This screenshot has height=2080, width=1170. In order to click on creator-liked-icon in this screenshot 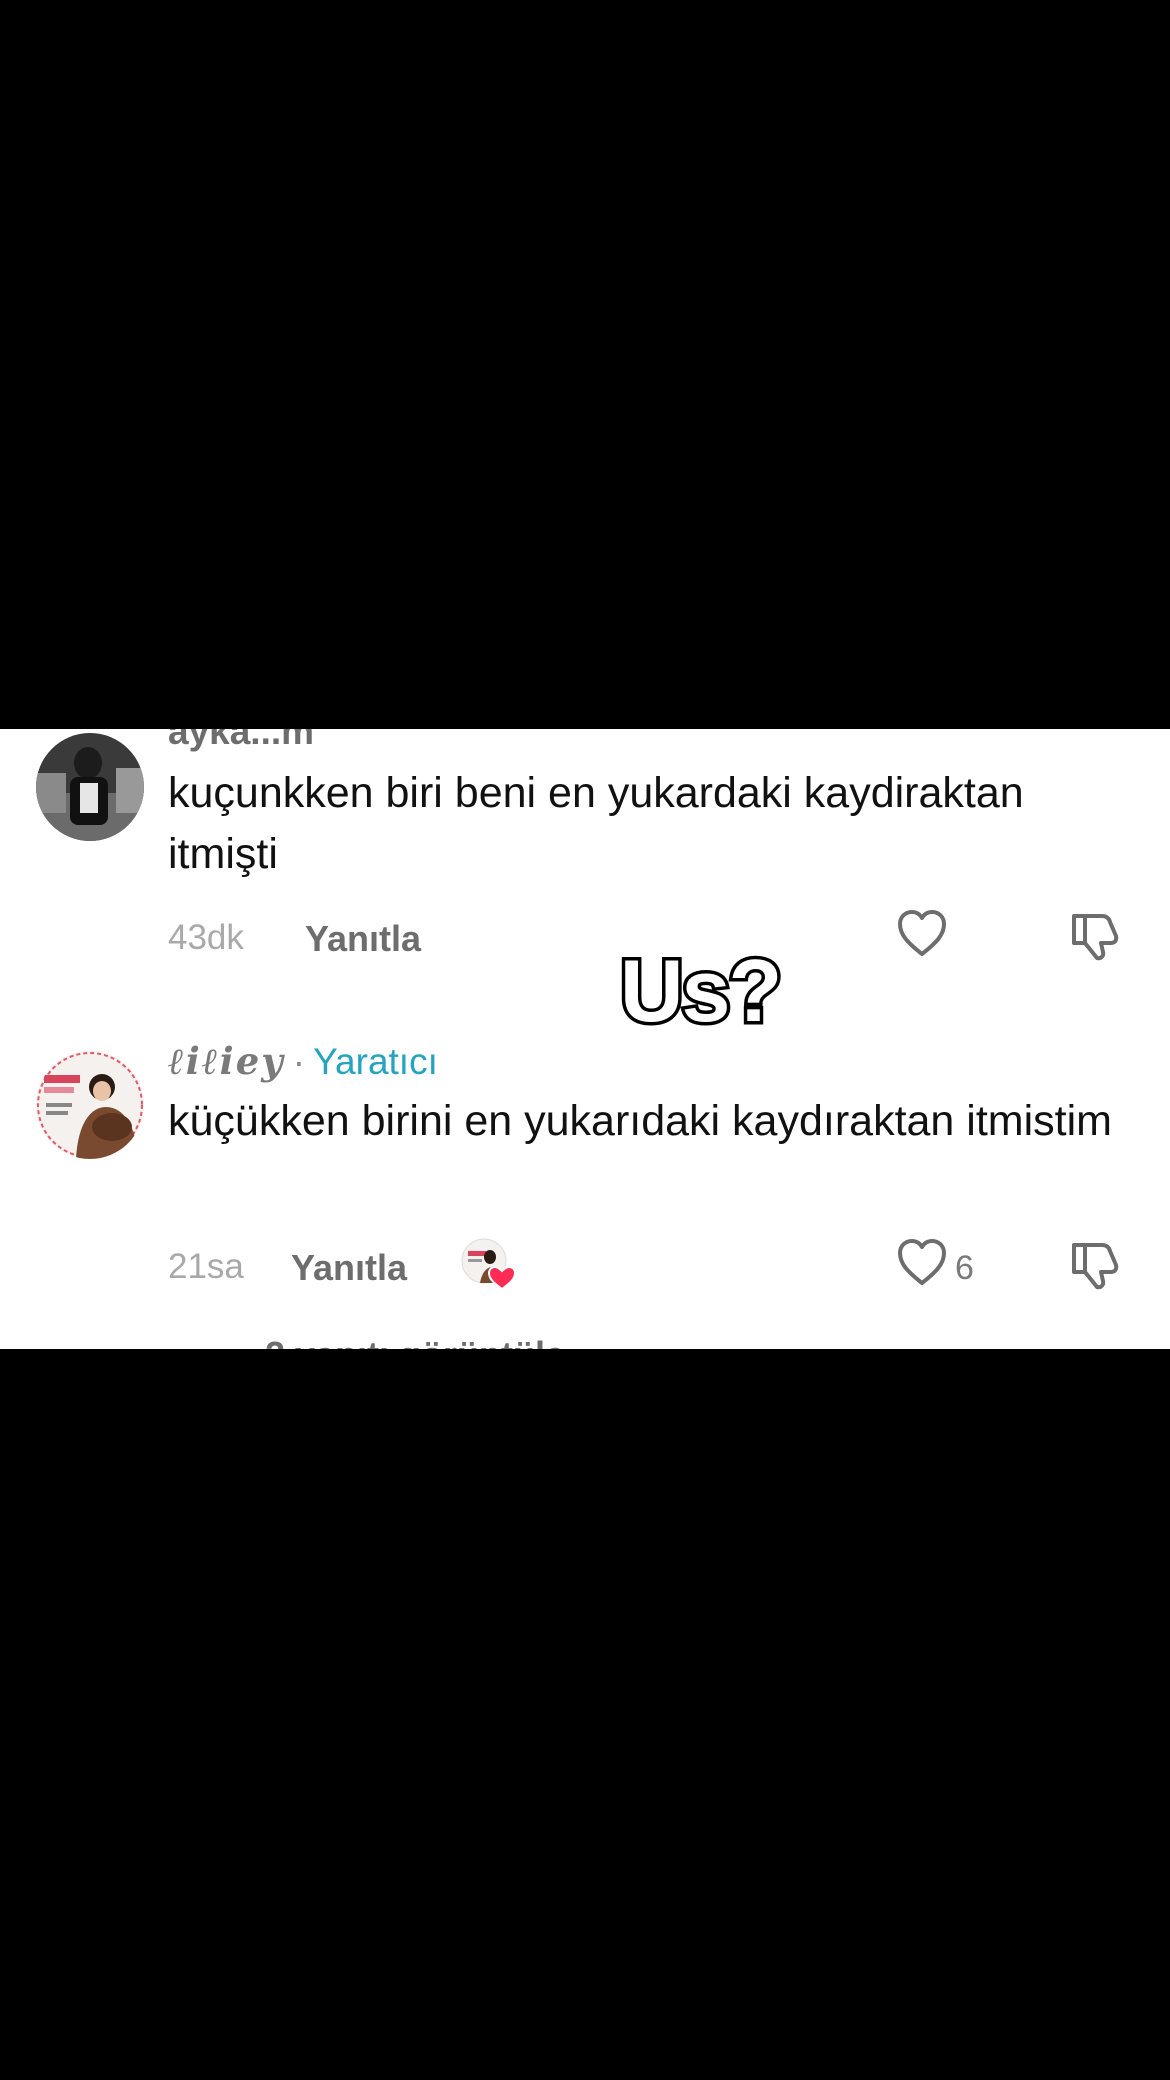, I will do `click(488, 1265)`.